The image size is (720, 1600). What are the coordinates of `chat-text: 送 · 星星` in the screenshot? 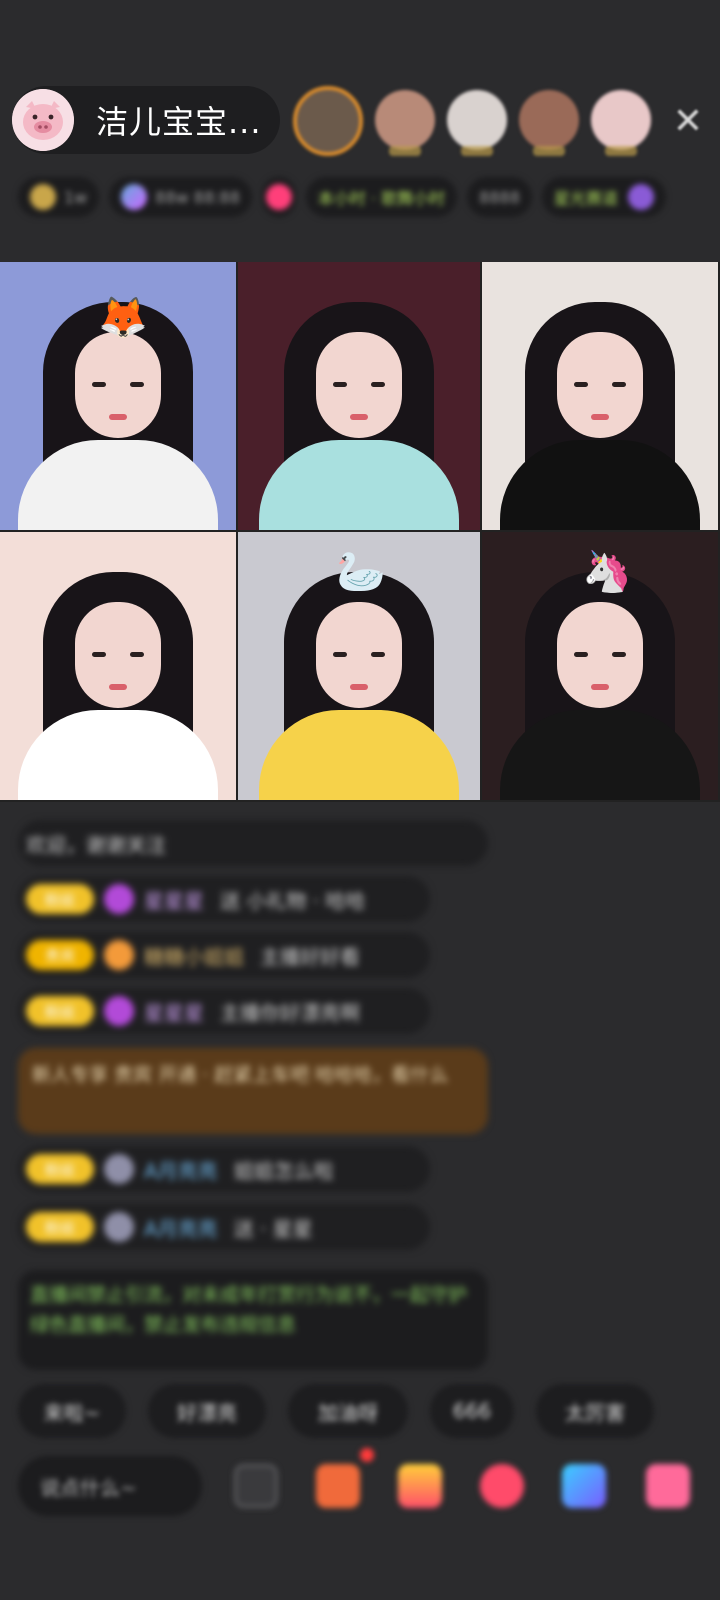 It's located at (273, 1228).